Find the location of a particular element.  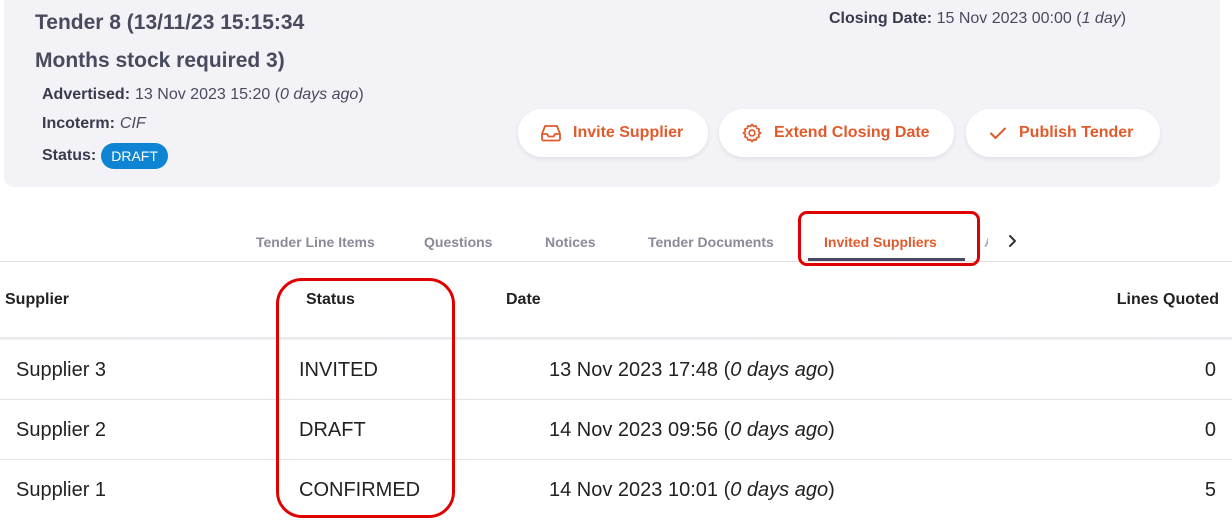

tab-overflow-partial: A is located at coordinates (986, 242).